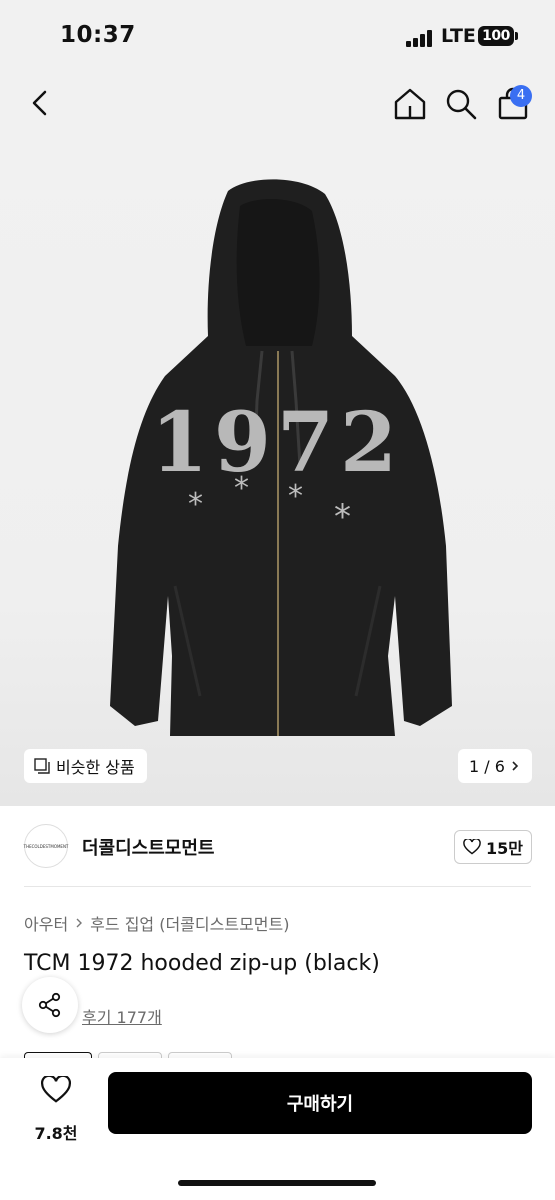 The width and height of the screenshot is (555, 1200). I want to click on share-icon, so click(49, 1005).